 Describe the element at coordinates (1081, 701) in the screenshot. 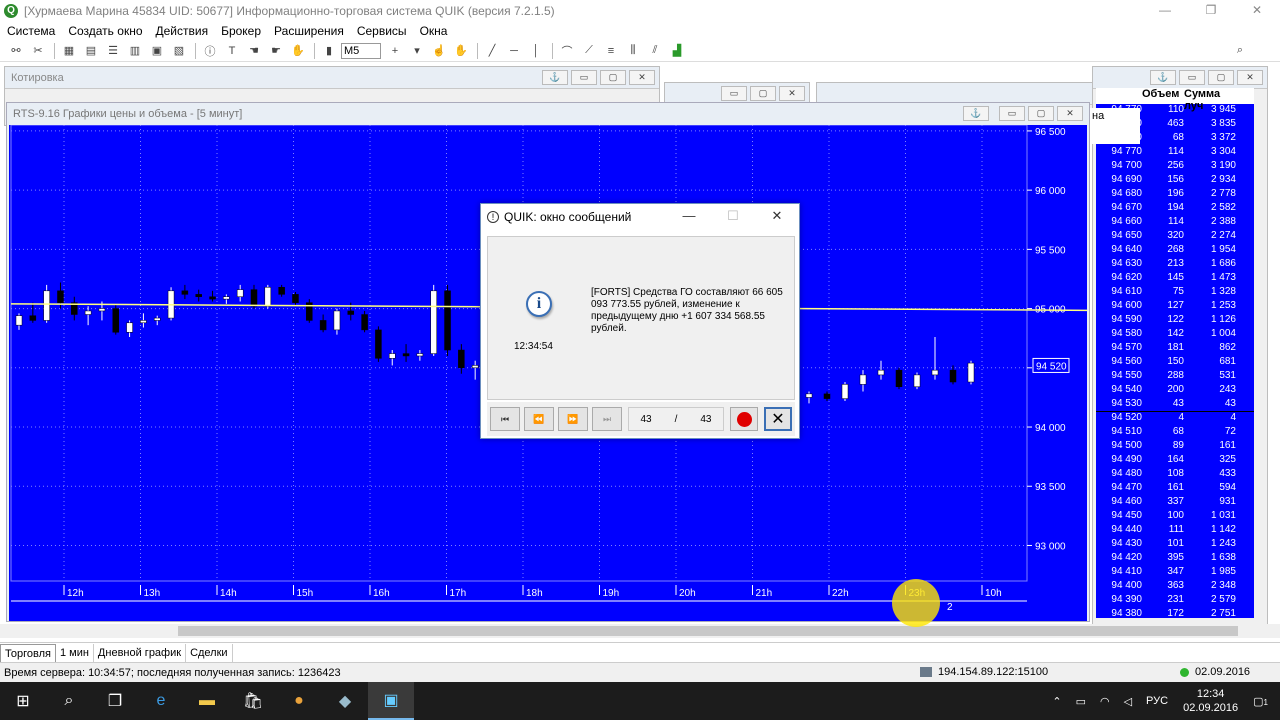

I see `network-tray-icon: ▭` at that location.